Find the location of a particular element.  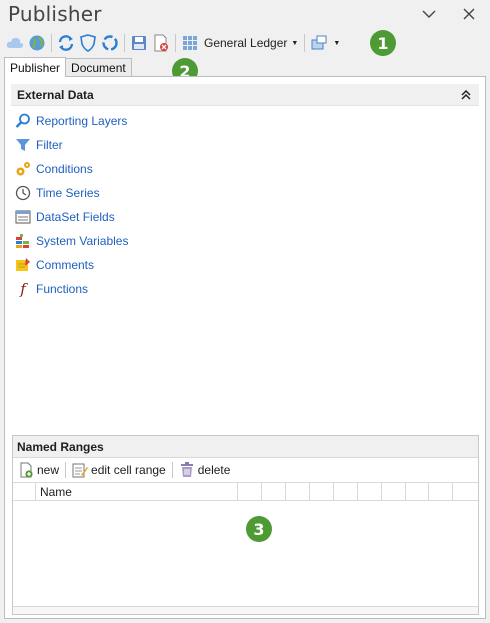

globe-icon is located at coordinates (37, 43).